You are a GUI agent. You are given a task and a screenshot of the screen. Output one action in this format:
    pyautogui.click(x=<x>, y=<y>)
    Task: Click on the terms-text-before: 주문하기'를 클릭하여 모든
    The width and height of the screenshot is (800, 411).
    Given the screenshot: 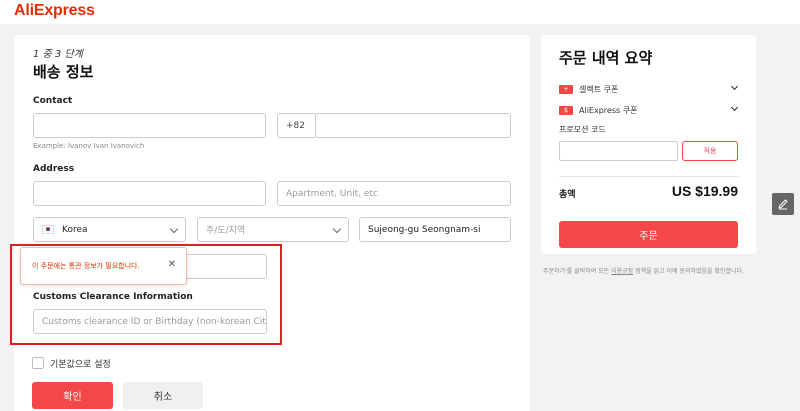 What is the action you would take?
    pyautogui.click(x=577, y=271)
    